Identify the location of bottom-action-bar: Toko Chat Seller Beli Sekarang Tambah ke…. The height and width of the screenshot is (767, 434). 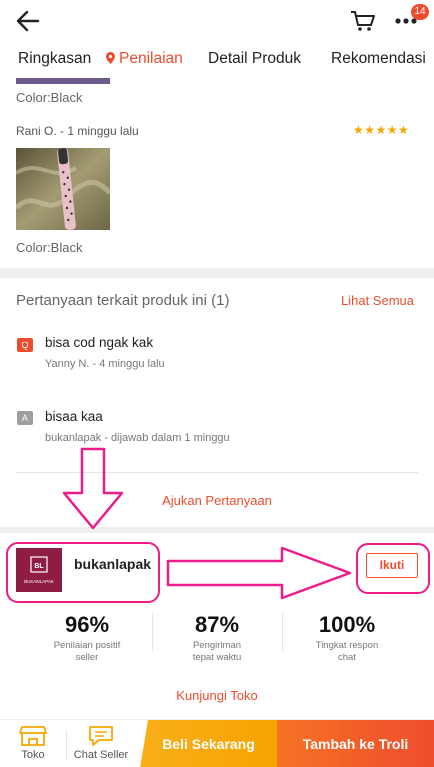
(217, 743).